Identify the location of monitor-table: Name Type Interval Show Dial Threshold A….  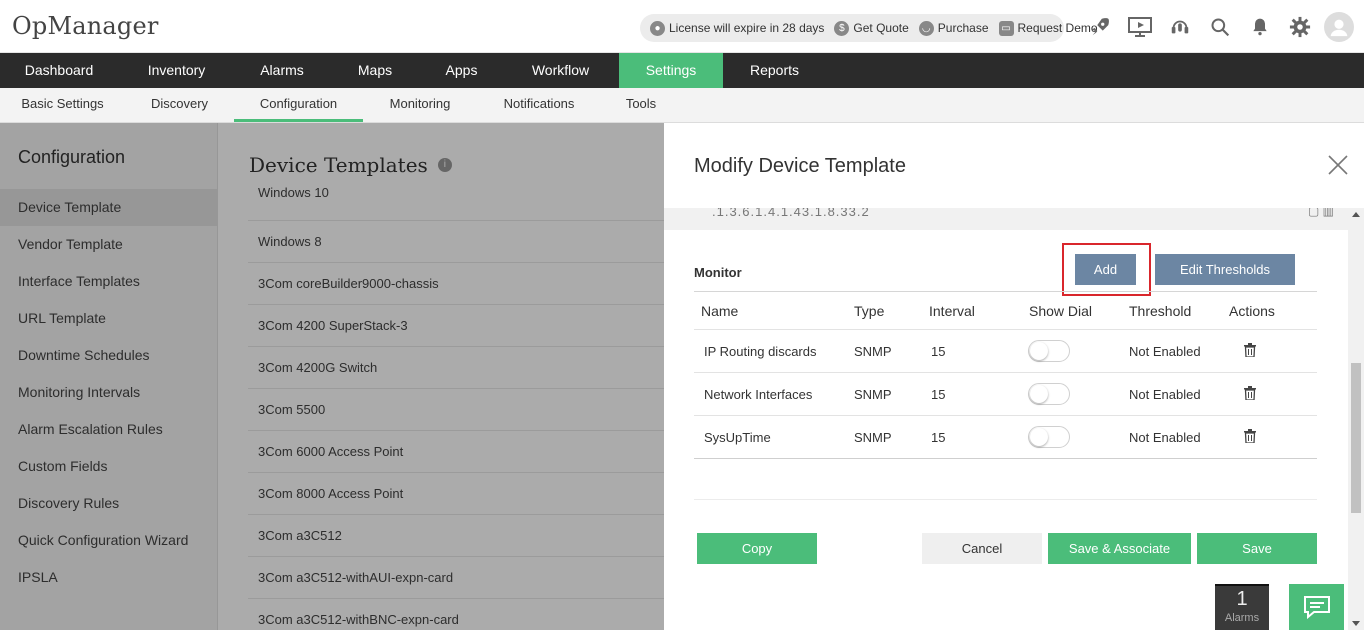
(1005, 375).